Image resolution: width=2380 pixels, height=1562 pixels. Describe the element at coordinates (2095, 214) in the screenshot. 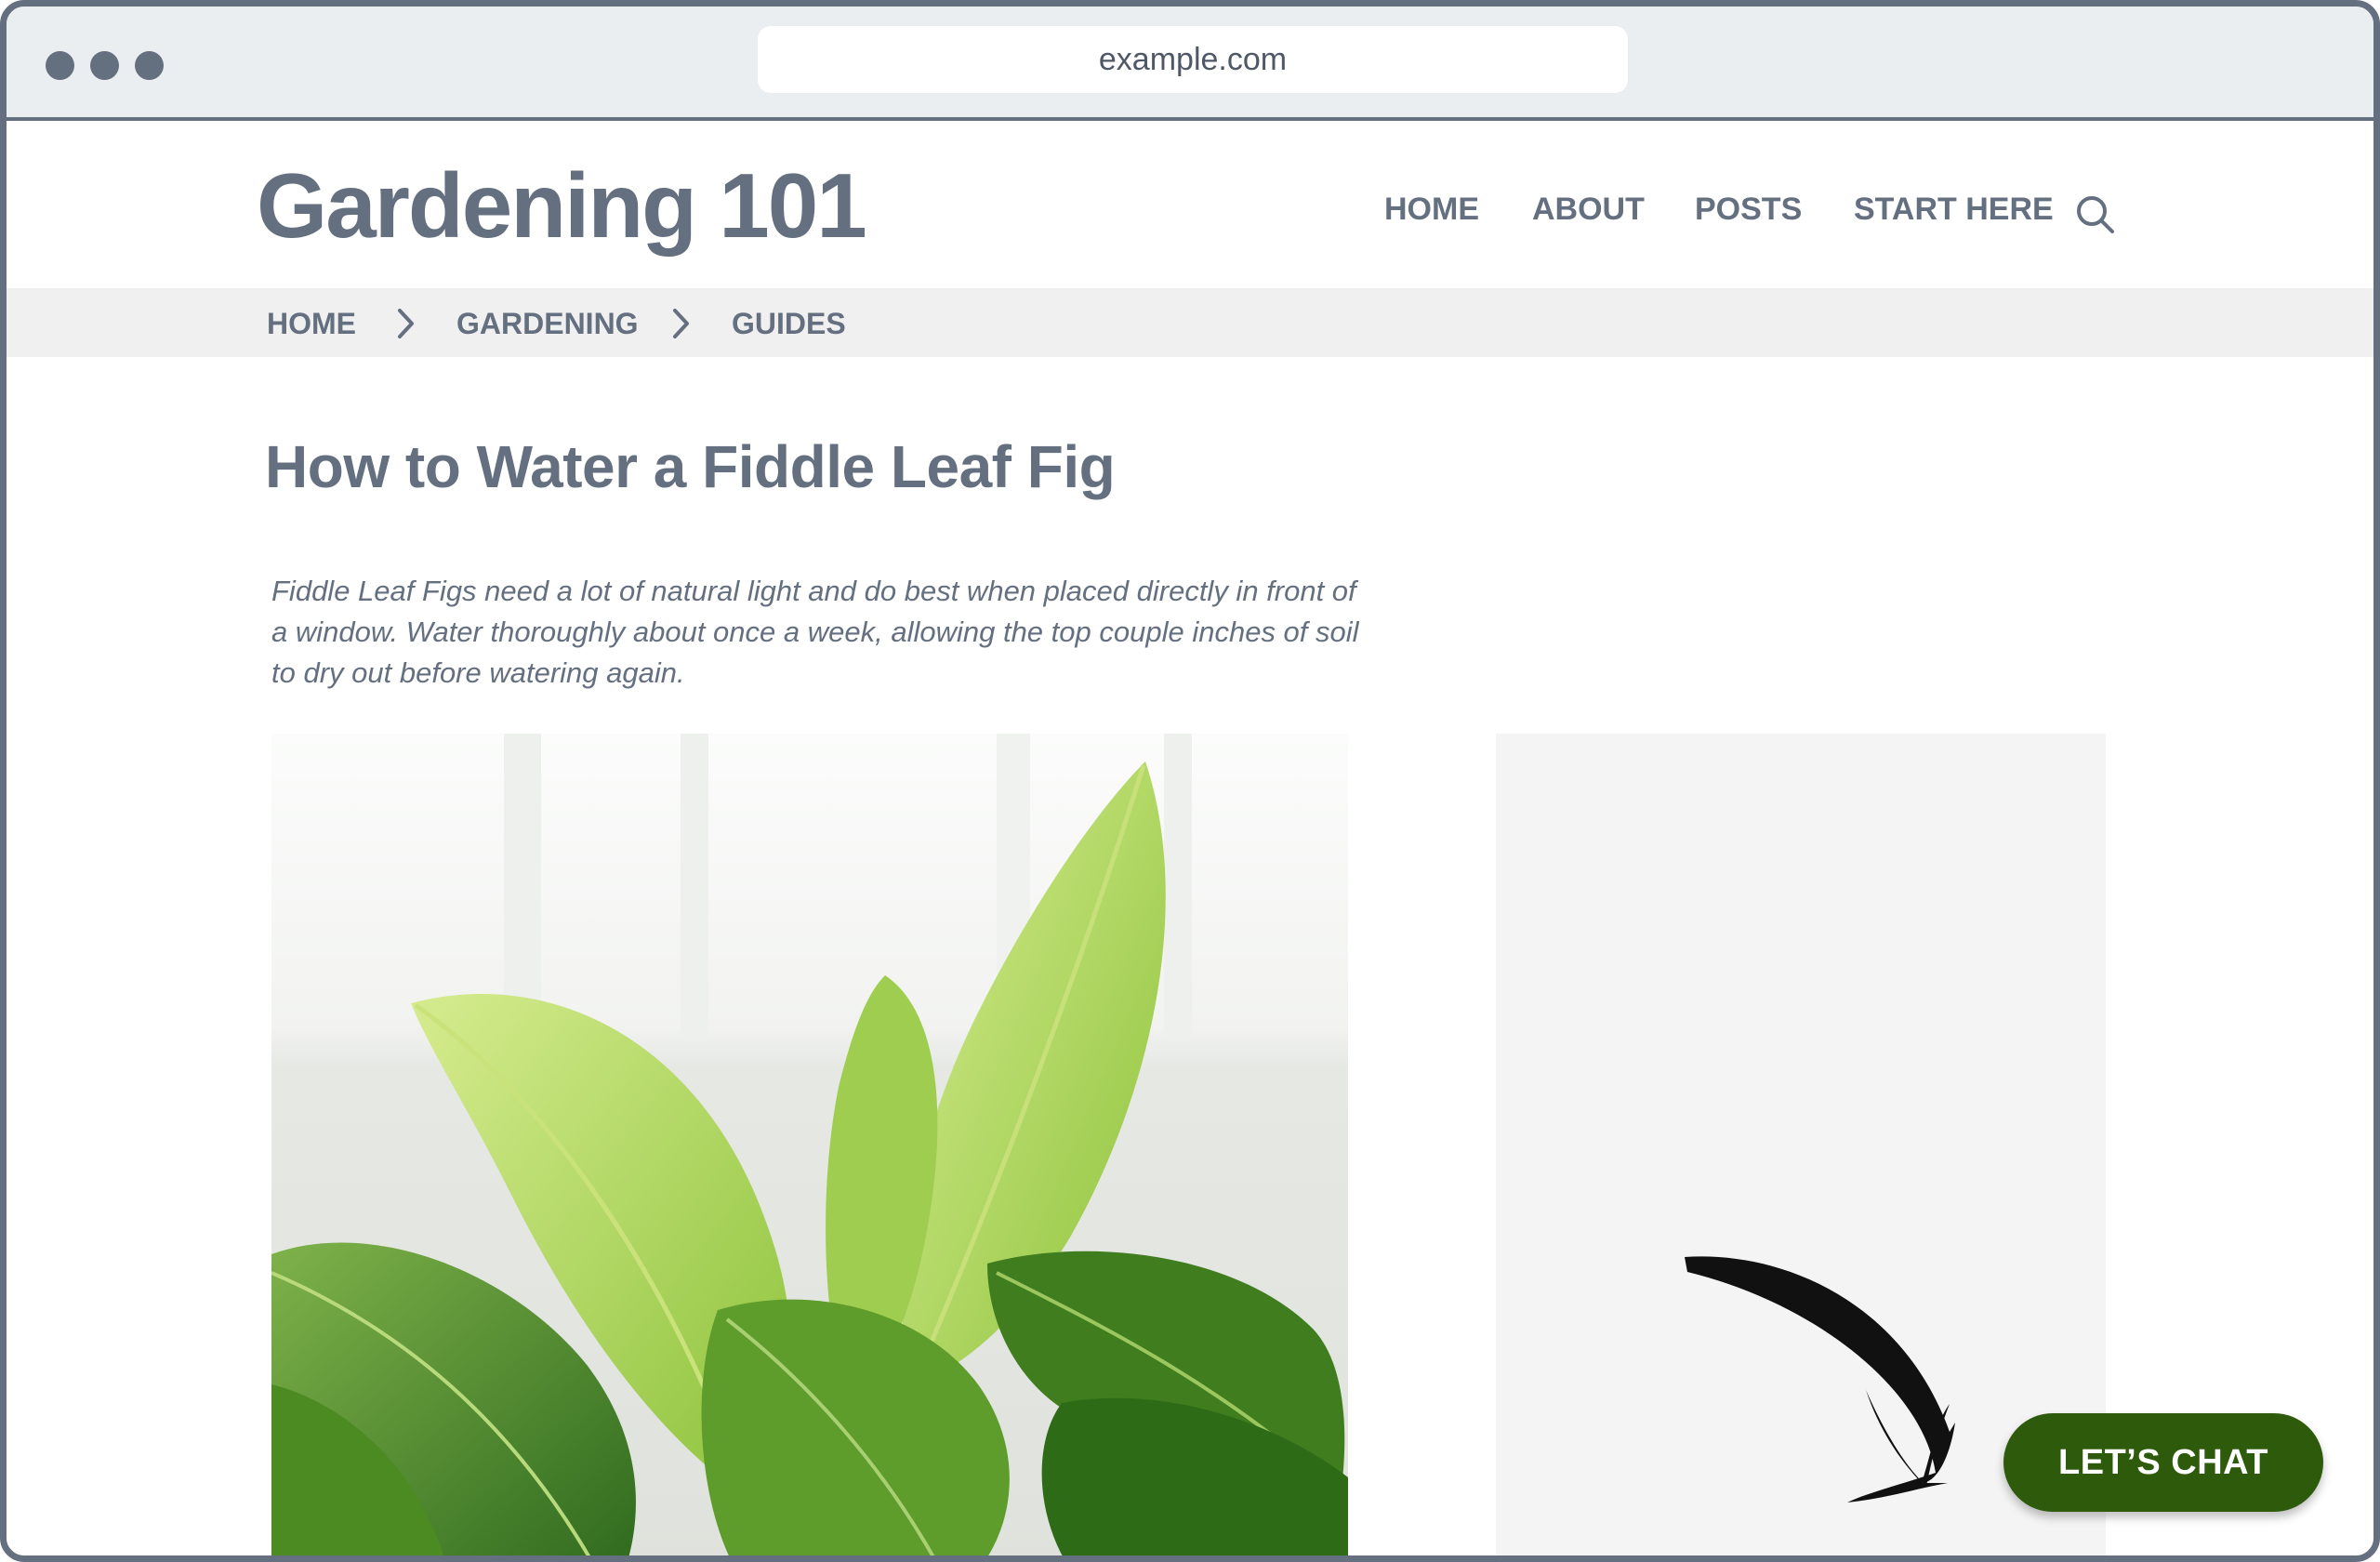

I see `search-icon` at that location.